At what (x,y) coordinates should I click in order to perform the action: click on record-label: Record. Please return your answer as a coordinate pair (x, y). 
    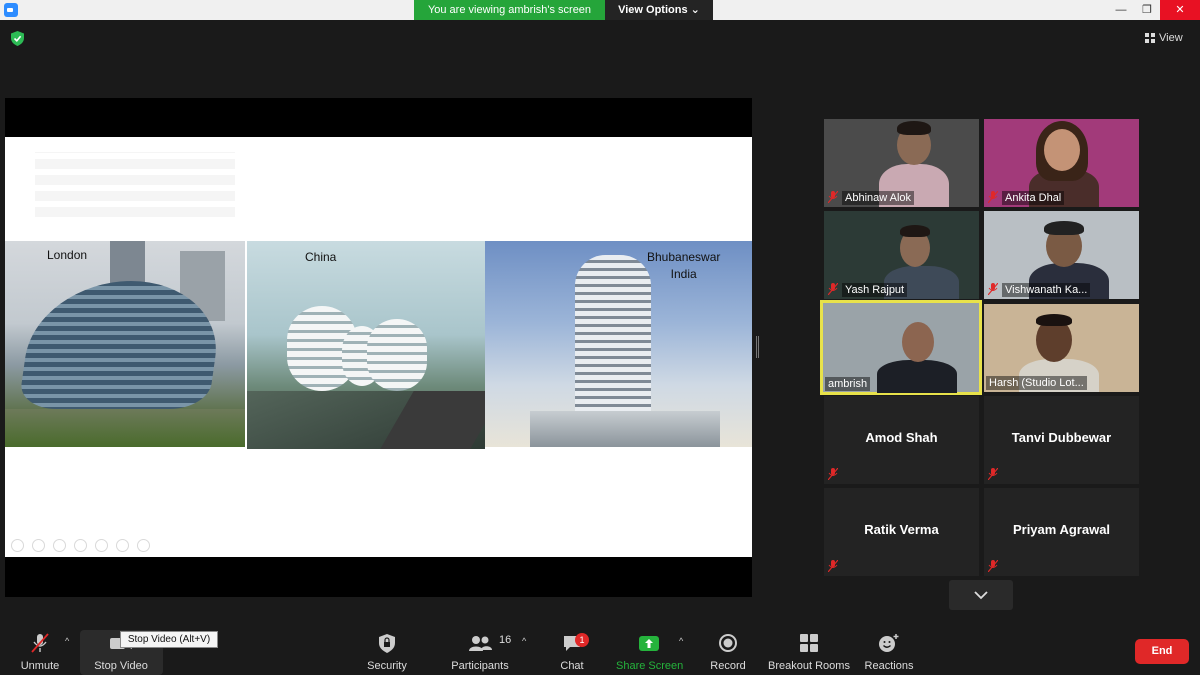
    Looking at the image, I should click on (728, 666).